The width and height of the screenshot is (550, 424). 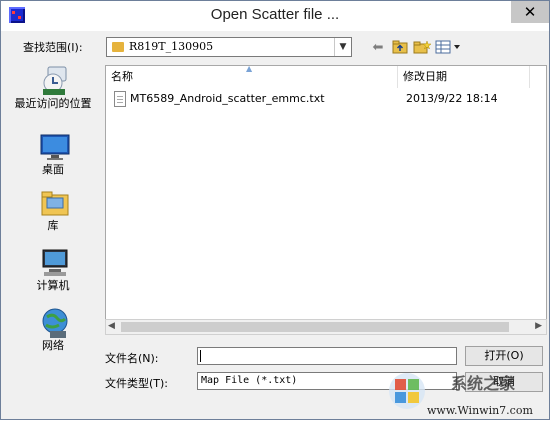 I want to click on place-network: 网络, so click(x=53, y=337).